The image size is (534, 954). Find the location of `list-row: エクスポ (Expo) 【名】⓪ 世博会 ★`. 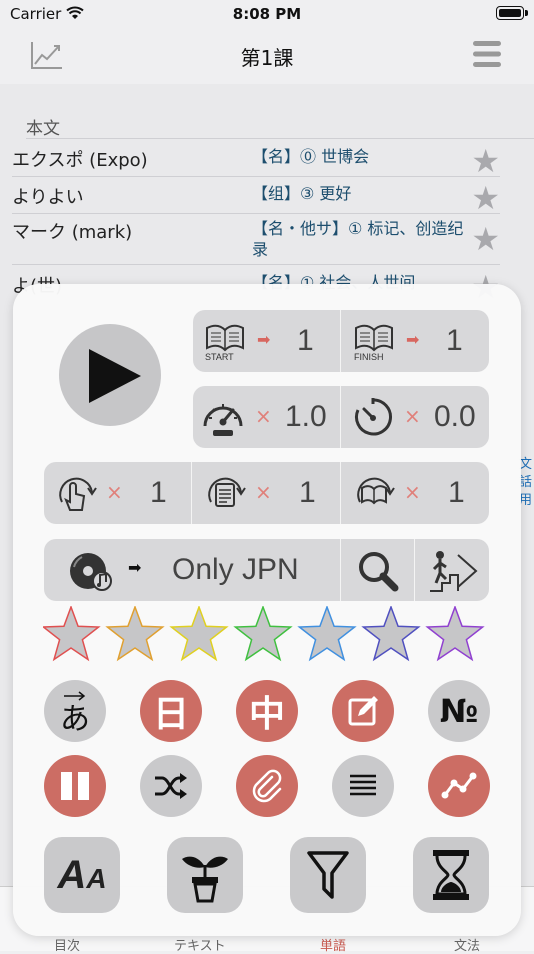

list-row: エクスポ (Expo) 【名】⓪ 世博会 ★ is located at coordinates (256, 160).